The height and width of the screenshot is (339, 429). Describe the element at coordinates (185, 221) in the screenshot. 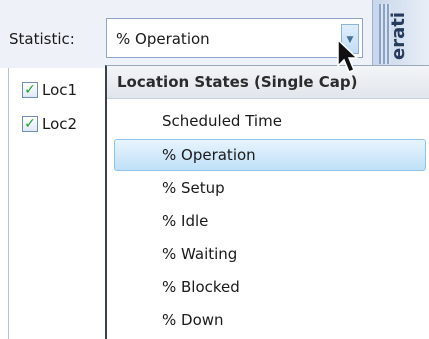

I see `option-label: % Idle` at that location.